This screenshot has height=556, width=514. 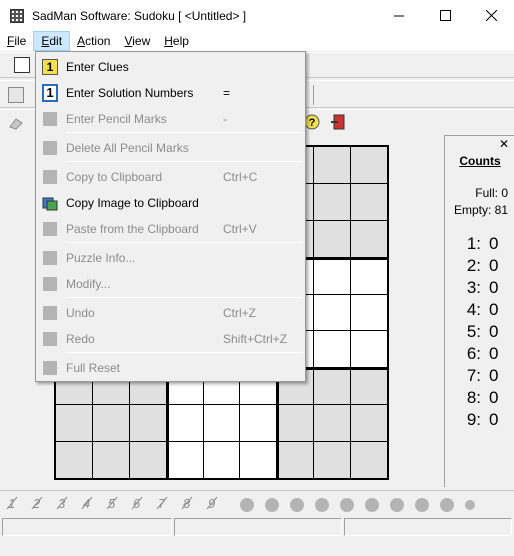 What do you see at coordinates (504, 144) in the screenshot?
I see `counts-close-button: ✕` at bounding box center [504, 144].